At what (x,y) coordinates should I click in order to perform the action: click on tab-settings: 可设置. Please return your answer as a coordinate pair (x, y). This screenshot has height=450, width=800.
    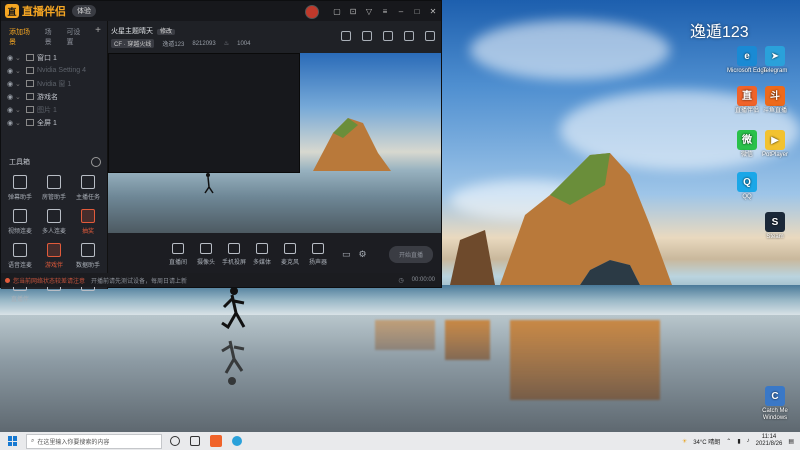
    Looking at the image, I should click on (76, 37).